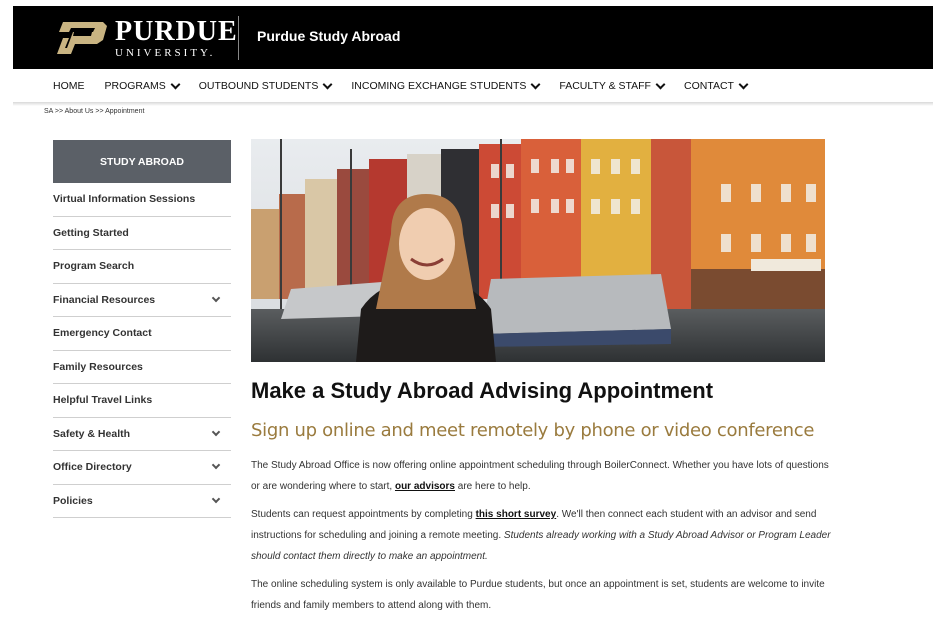 This screenshot has width=933, height=630. I want to click on sidebar-item-virtual-information-sessions: Virtual Information Sessions, so click(142, 200).